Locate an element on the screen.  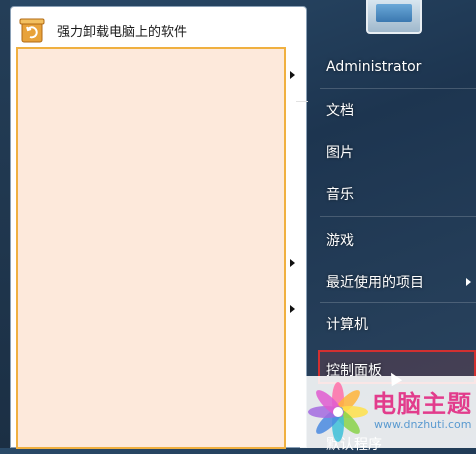
watermark-title: 电脑主题 is located at coordinates (422, 404).